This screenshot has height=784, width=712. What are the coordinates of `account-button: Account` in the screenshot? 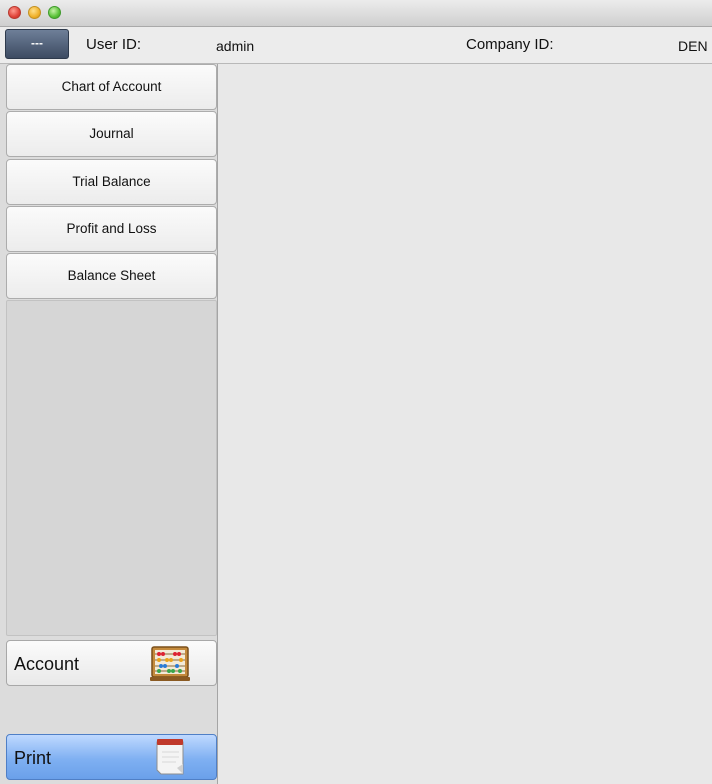 It's located at (111, 663).